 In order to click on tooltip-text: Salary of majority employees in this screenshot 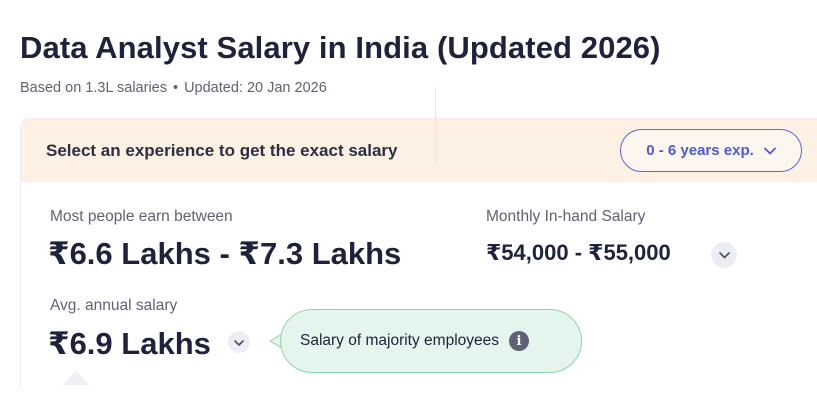, I will do `click(399, 340)`.